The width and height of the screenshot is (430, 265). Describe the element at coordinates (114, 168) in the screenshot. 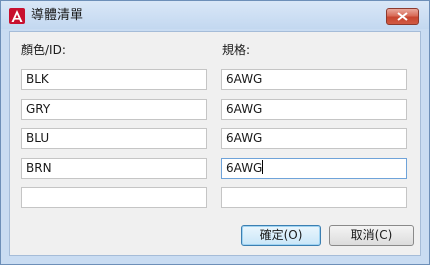

I see `color-field-4: BRN` at that location.